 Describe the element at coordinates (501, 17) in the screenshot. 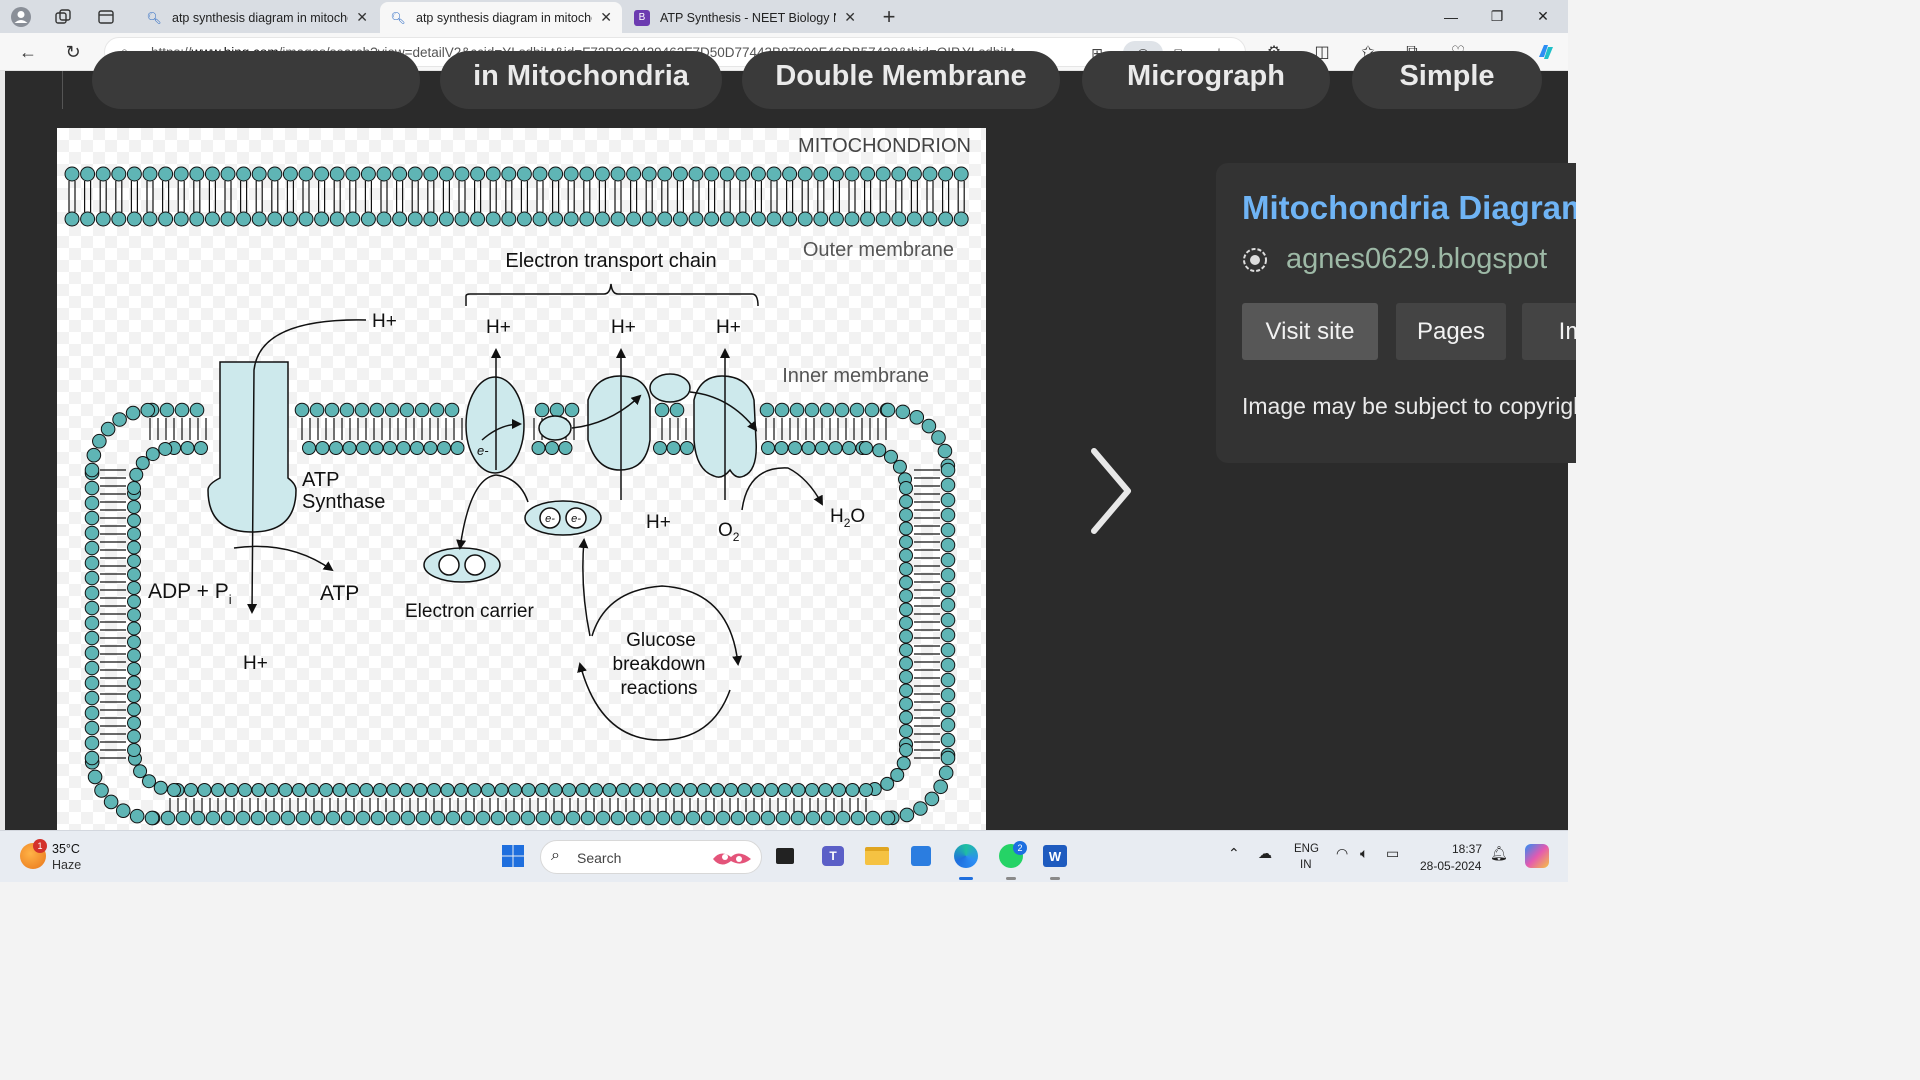

I see `tab-2: 🔍︎ atp synthesis diagram in mitocho ✕` at that location.